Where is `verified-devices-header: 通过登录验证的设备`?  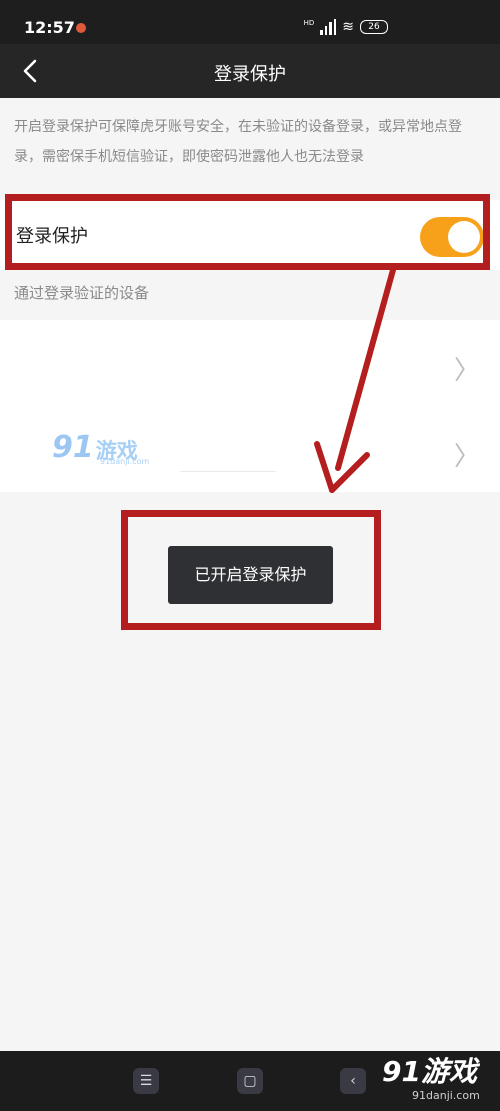
verified-devices-header: 通过登录验证的设备 is located at coordinates (82, 293).